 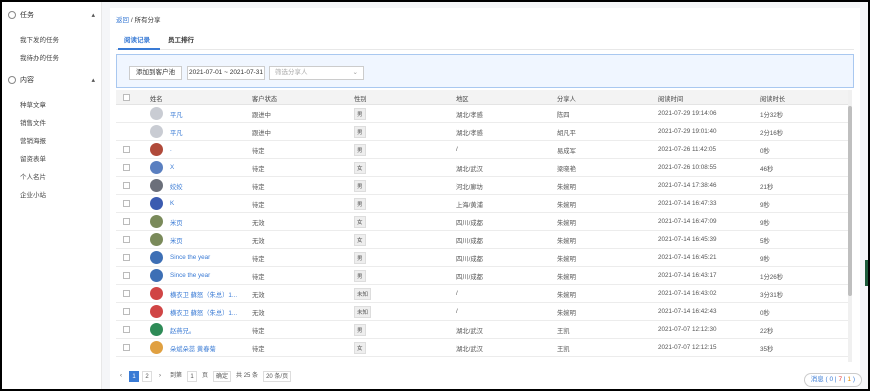 I want to click on table-row: 平凡 男 跟进中 湖北/孝感 胡凡平 2021-07-29 19:01:40 2分16秒, so click(x=482, y=132).